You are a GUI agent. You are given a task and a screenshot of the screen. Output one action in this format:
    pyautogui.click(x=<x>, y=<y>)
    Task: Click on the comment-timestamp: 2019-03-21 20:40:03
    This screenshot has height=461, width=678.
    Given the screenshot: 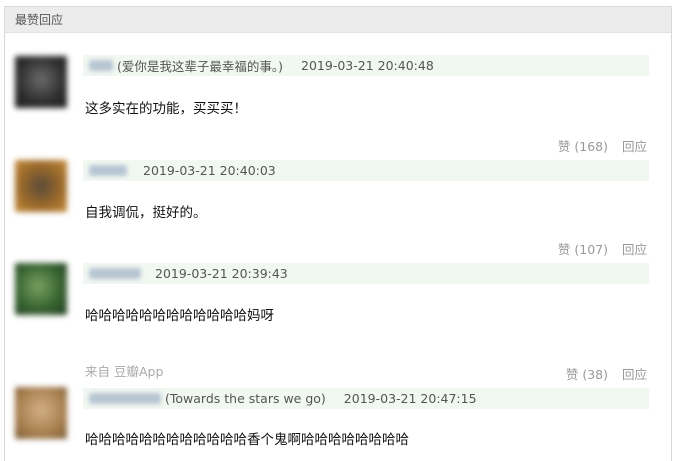 What is the action you would take?
    pyautogui.click(x=209, y=170)
    